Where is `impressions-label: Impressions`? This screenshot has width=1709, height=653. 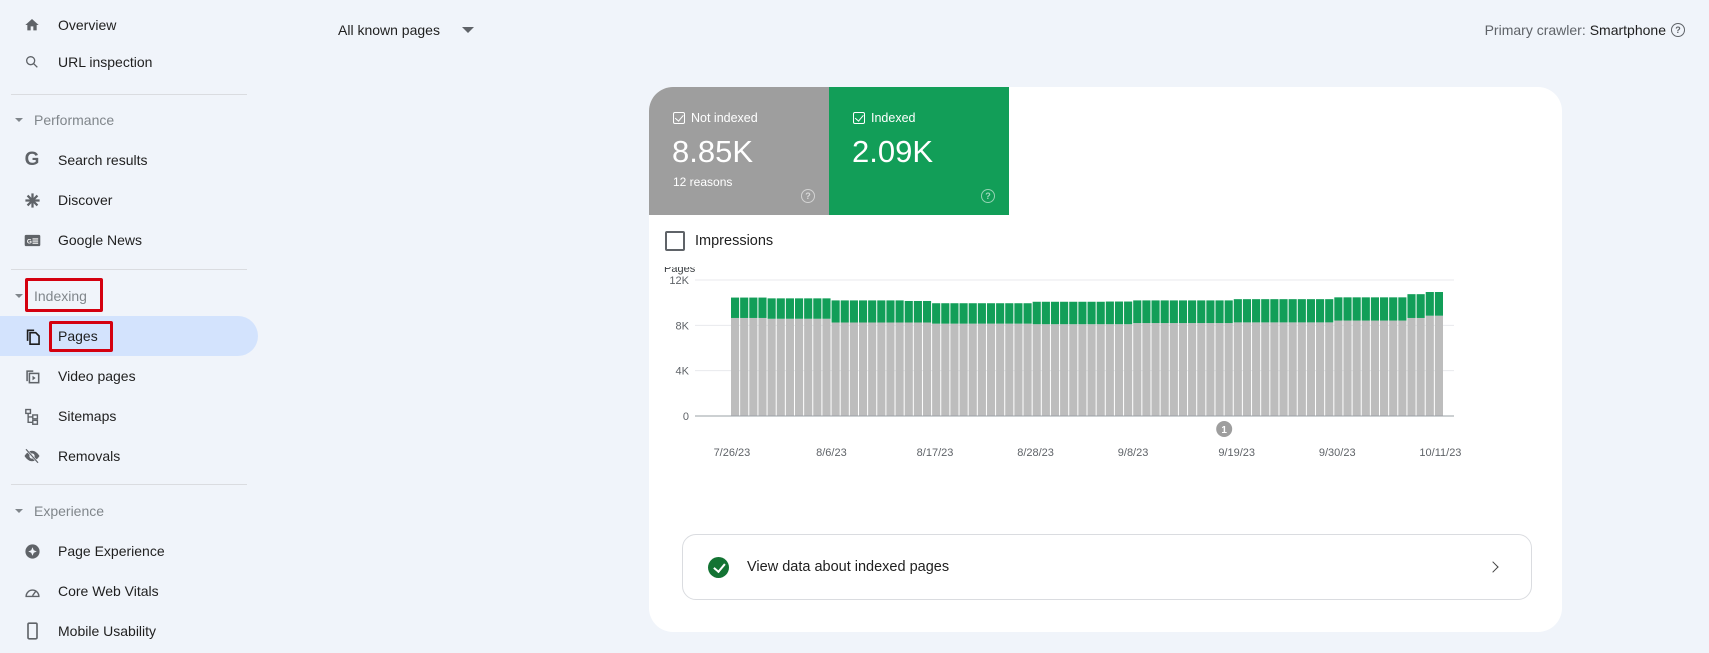
impressions-label: Impressions is located at coordinates (734, 241).